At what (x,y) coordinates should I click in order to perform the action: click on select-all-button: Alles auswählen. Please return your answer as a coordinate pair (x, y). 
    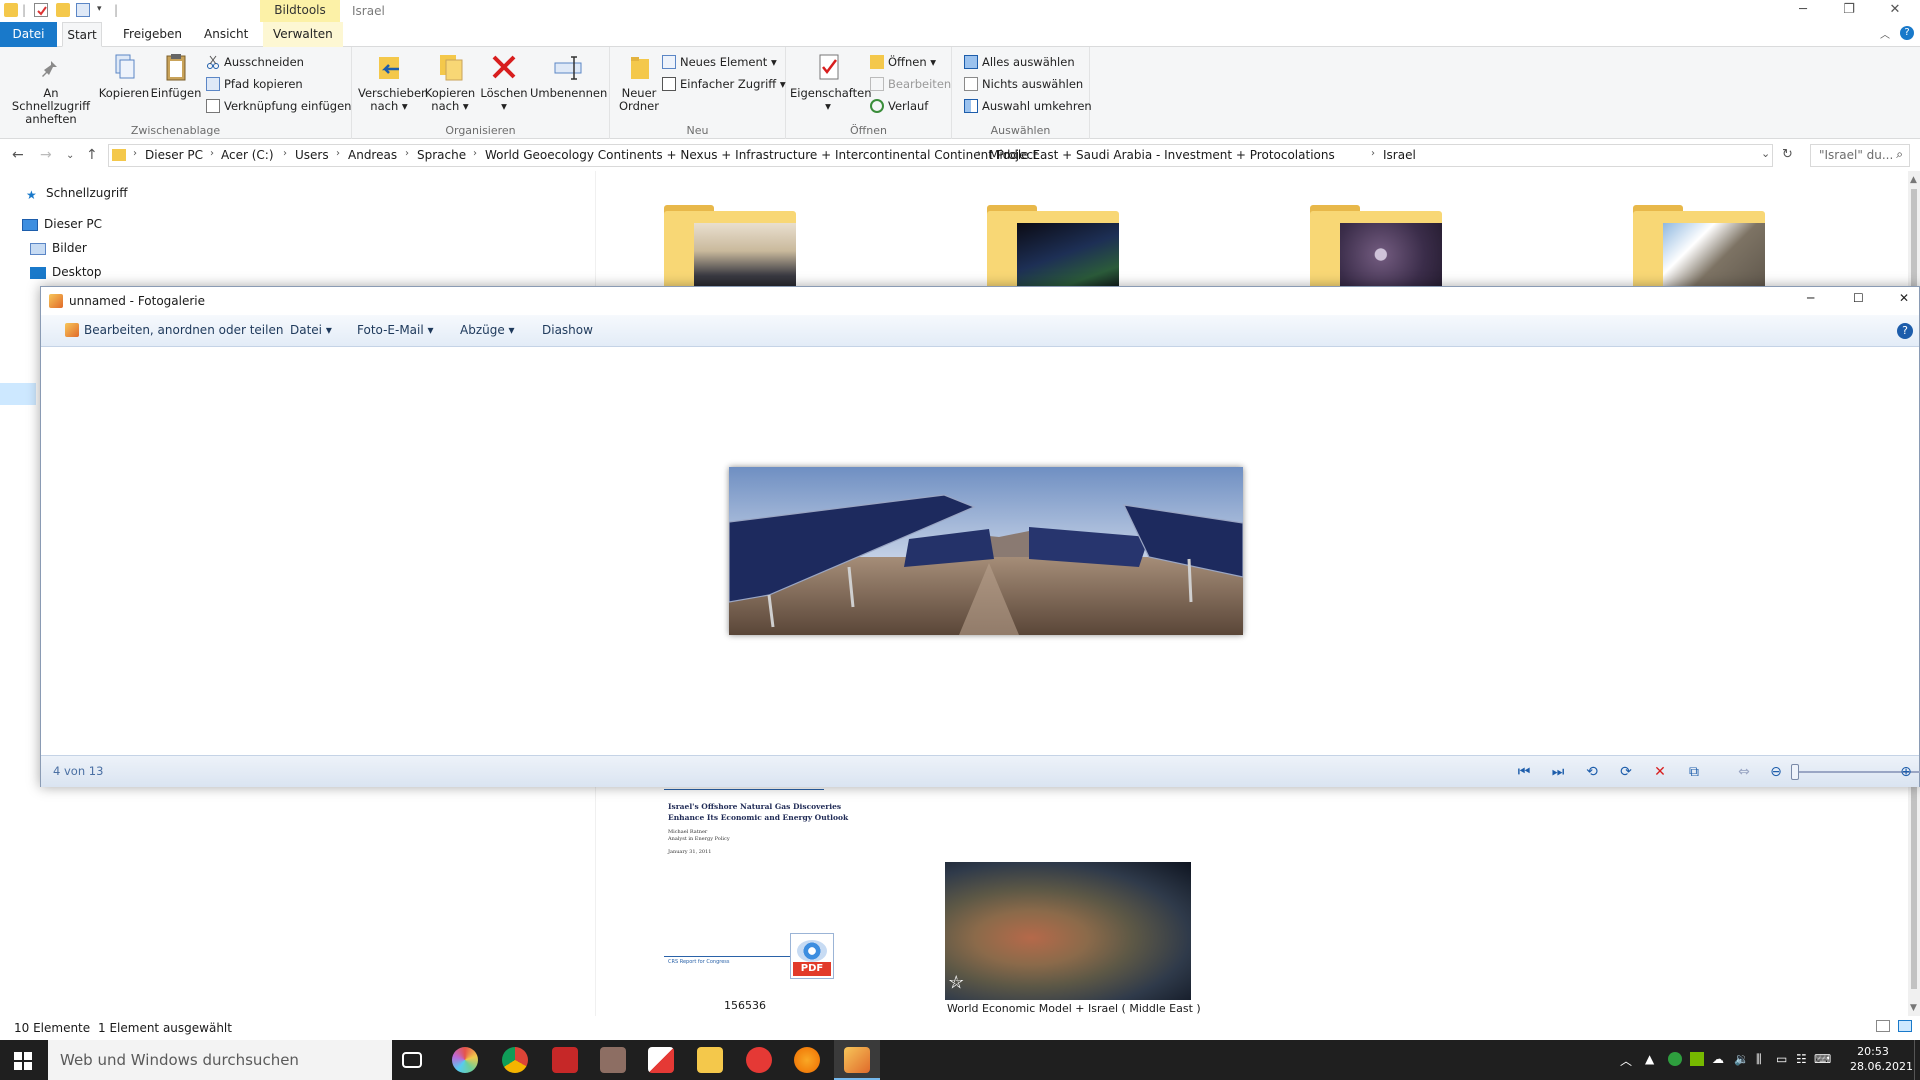
    Looking at the image, I should click on (1018, 62).